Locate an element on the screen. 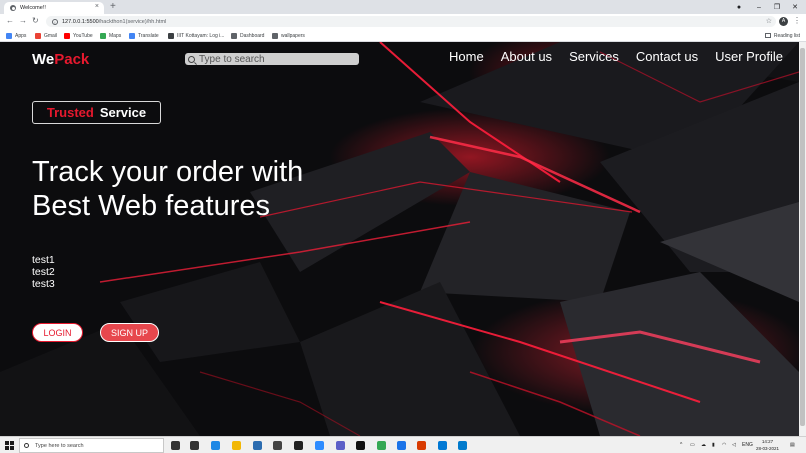  close-window-icon: ✕ is located at coordinates (795, 7).